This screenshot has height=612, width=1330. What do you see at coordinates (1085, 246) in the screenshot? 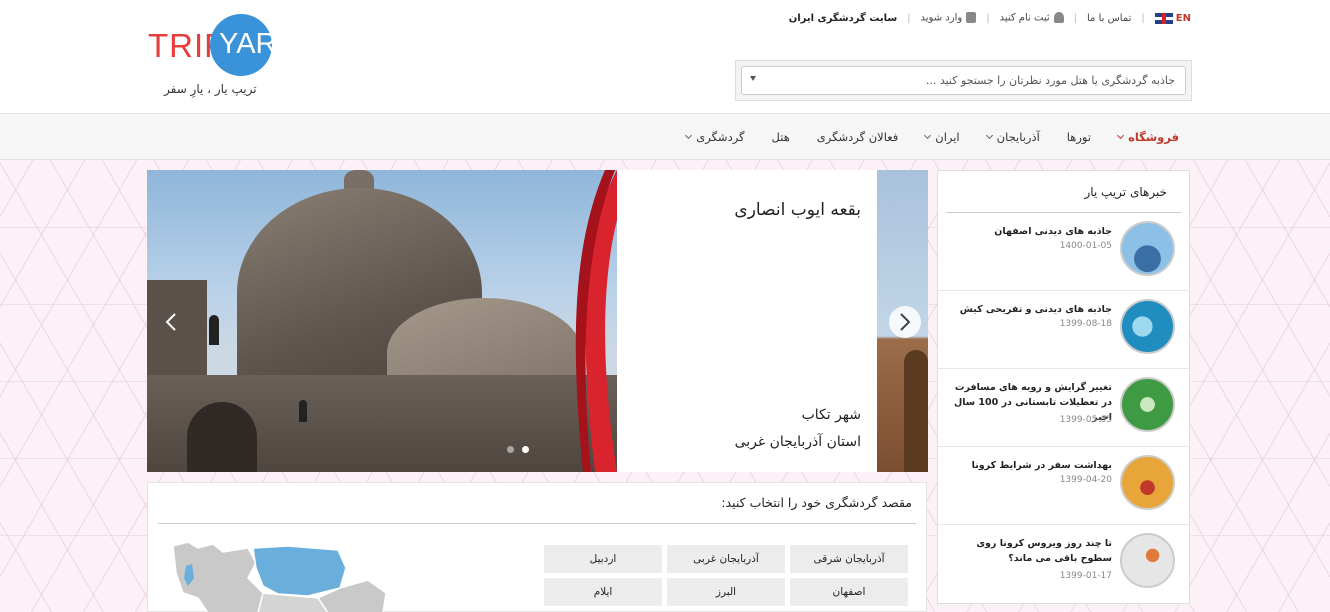
I see `news-date: 1400-01-05` at bounding box center [1085, 246].